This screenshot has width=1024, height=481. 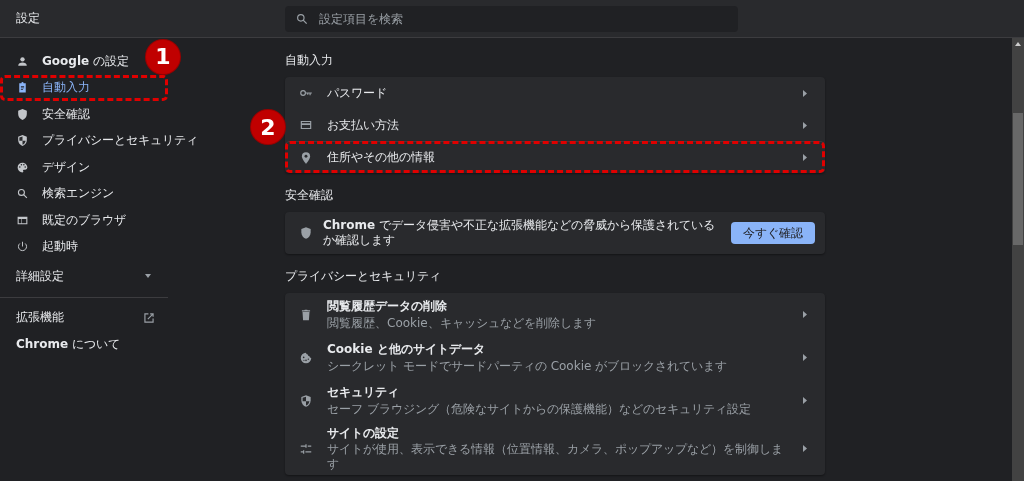 What do you see at coordinates (555, 457) in the screenshot?
I see `row-description: サイトが使用、表示できる情報（位置情報、カメラ、ポップアップなど）を制御します` at bounding box center [555, 457].